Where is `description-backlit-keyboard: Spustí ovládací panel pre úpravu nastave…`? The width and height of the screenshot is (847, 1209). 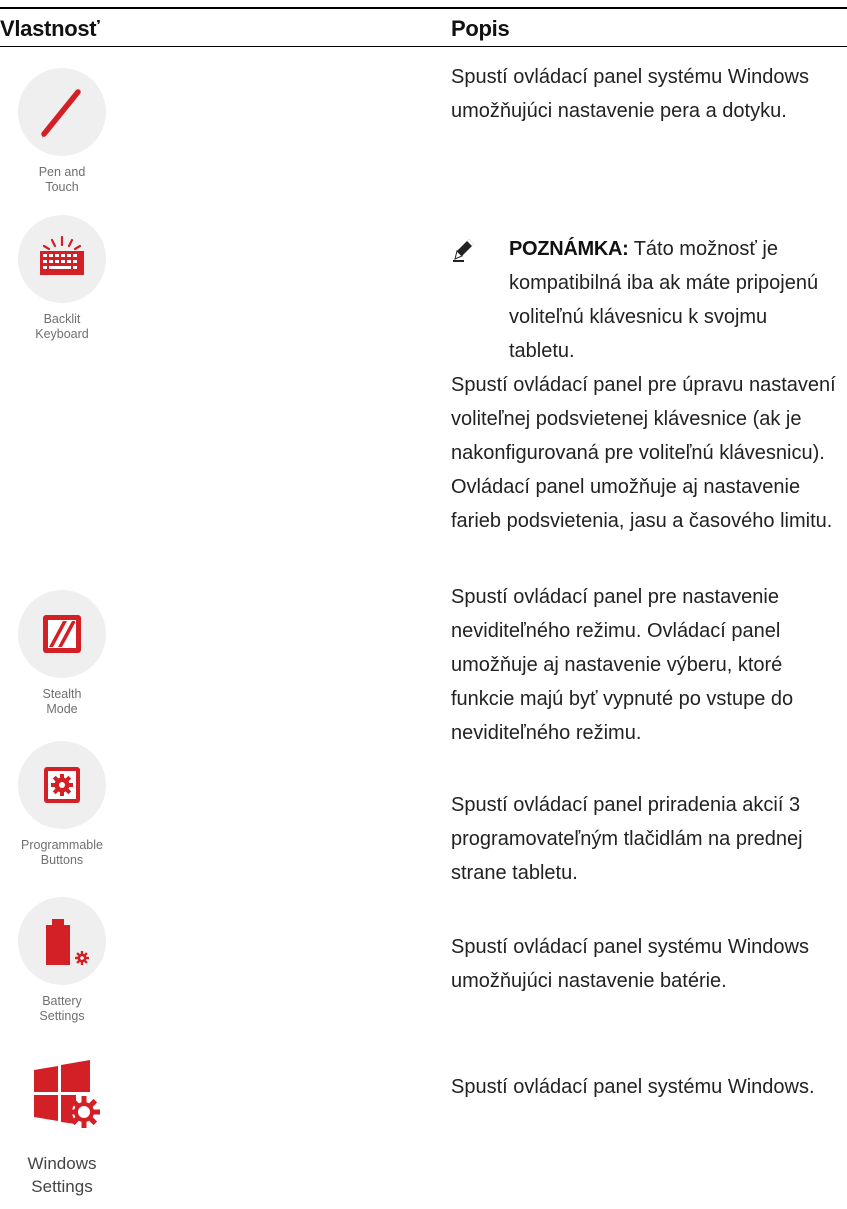
description-backlit-keyboard: Spustí ovládací panel pre úpravu nastave… is located at coordinates (643, 453).